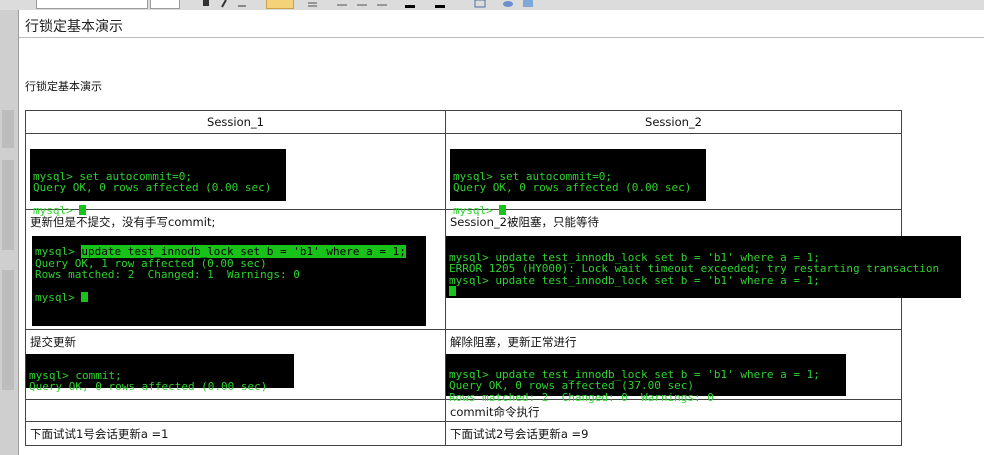 The width and height of the screenshot is (984, 455). I want to click on cell-caption: 提交更新, so click(53, 342).